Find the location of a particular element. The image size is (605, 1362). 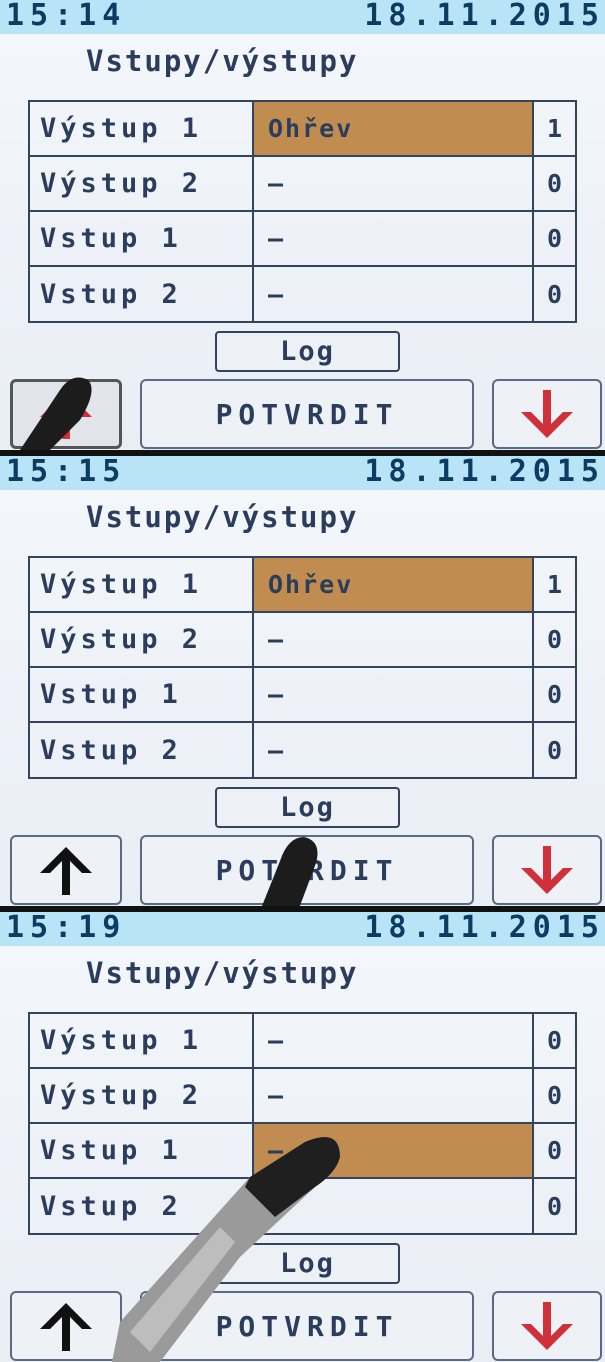

clock-time: 15:14 is located at coordinates (66, 16).